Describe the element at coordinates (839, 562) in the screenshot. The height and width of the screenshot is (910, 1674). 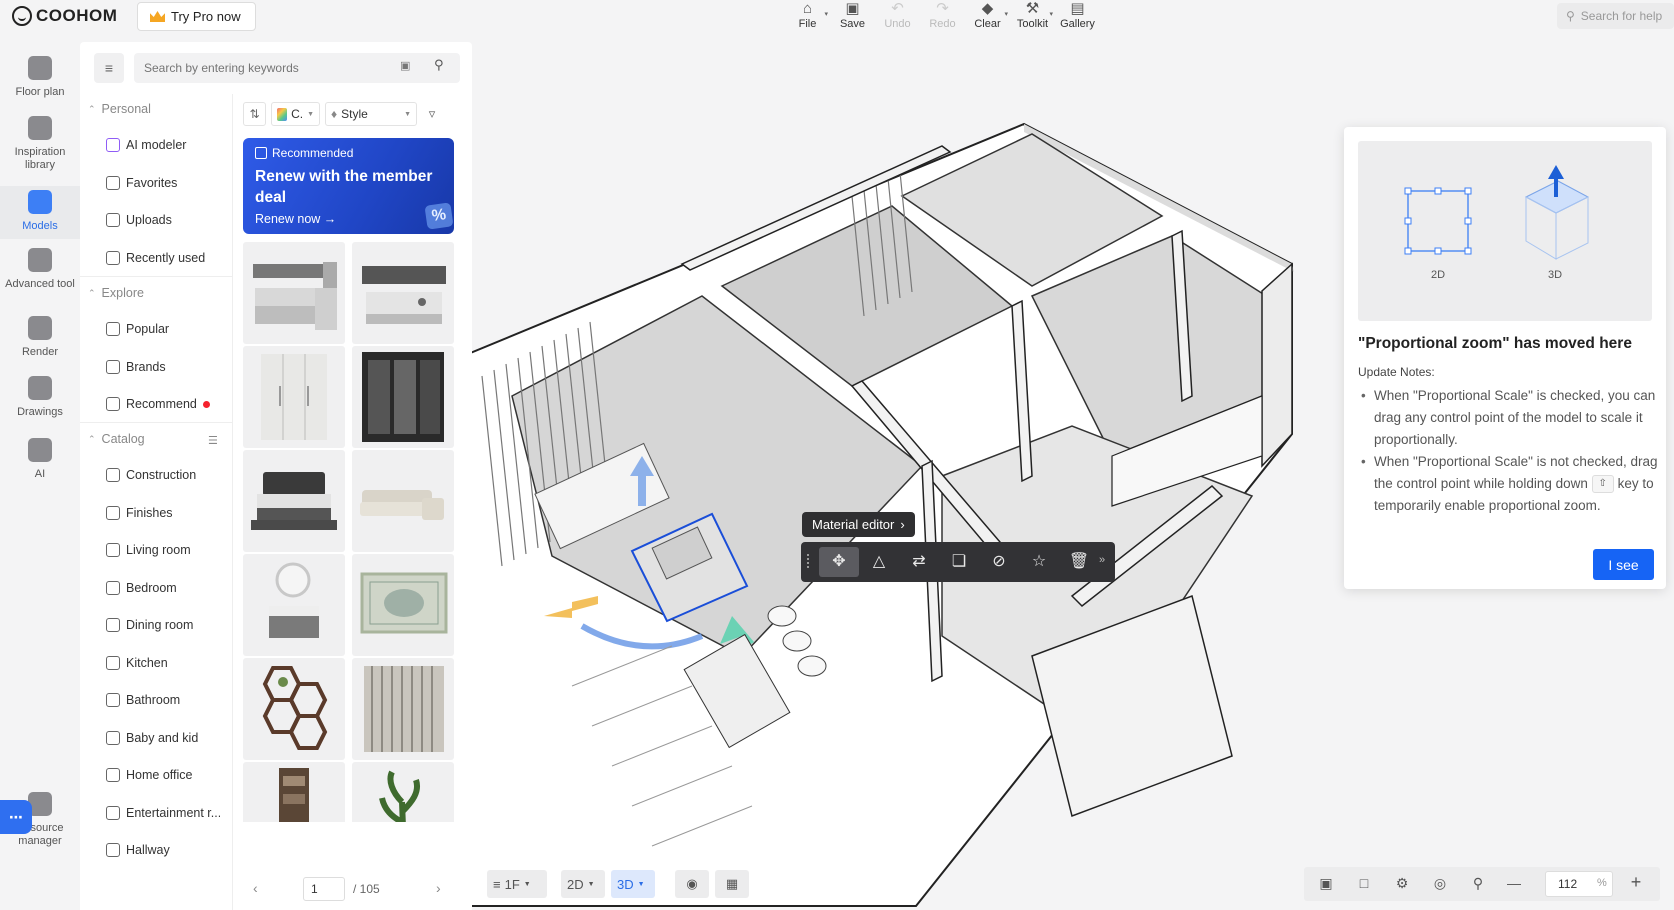
I see `move-icon: ✥` at that location.